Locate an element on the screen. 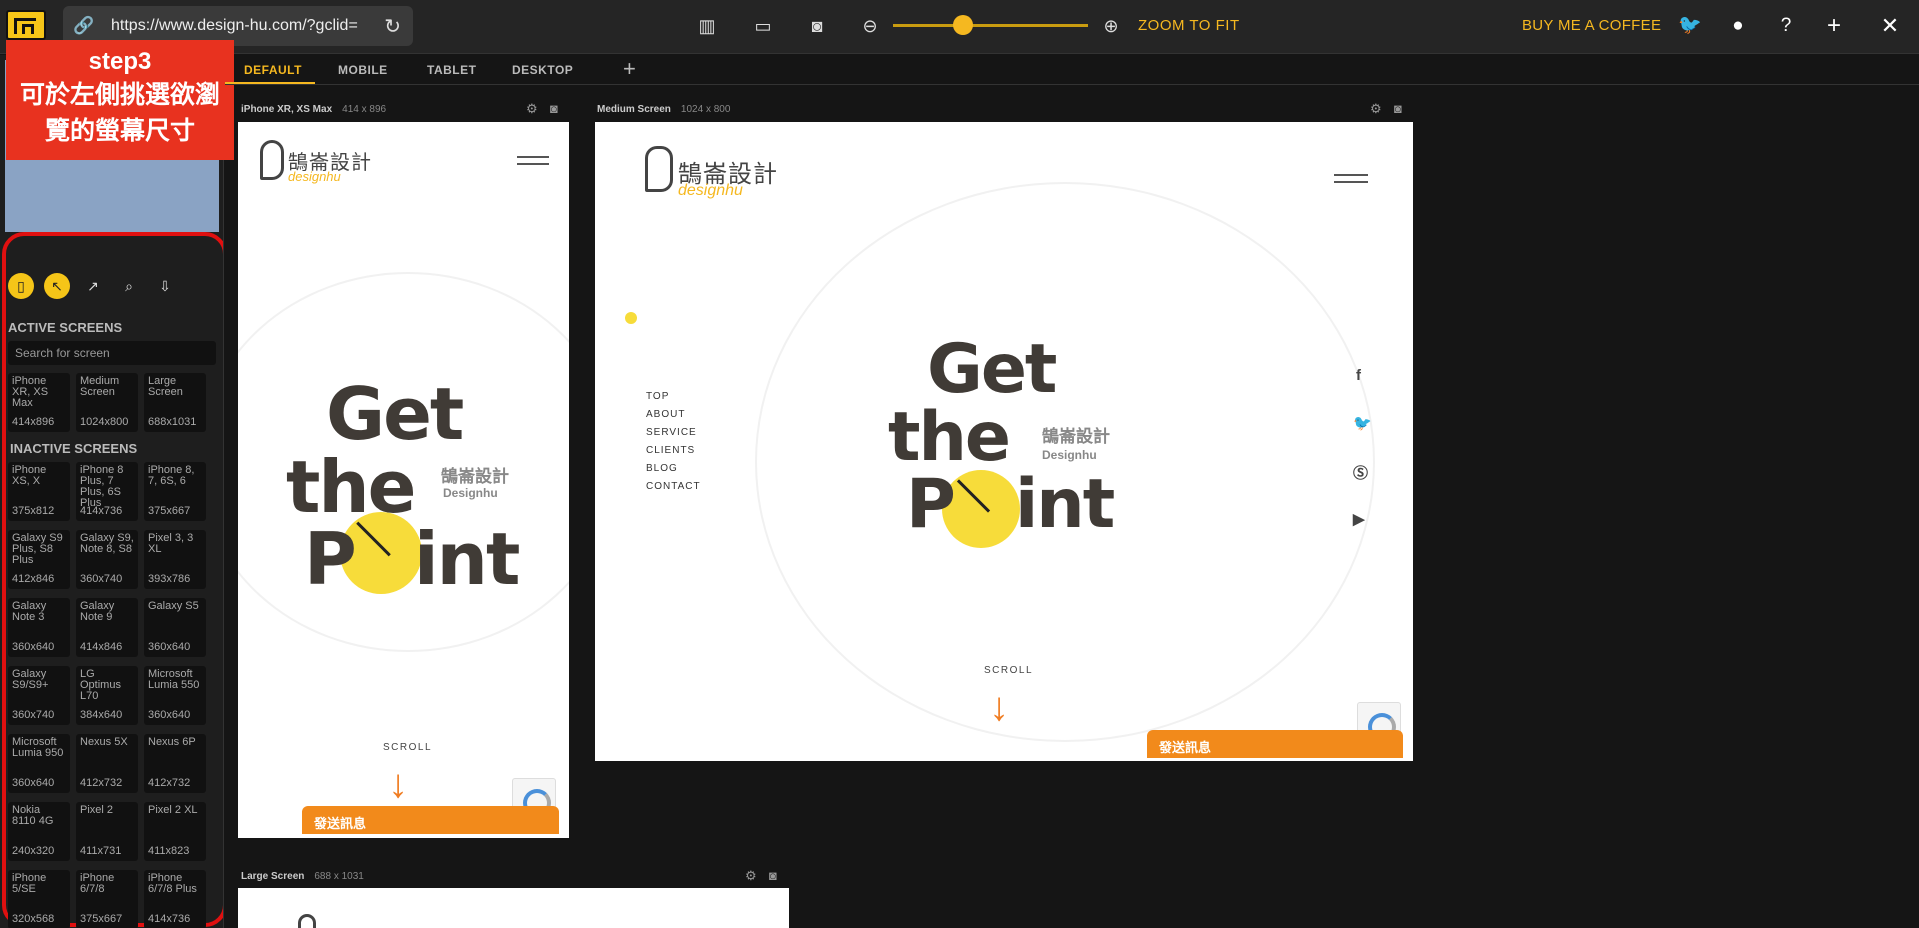 This screenshot has width=1919, height=928. screen-card: Microsoft Lumia 950 360x640 is located at coordinates (39, 763).